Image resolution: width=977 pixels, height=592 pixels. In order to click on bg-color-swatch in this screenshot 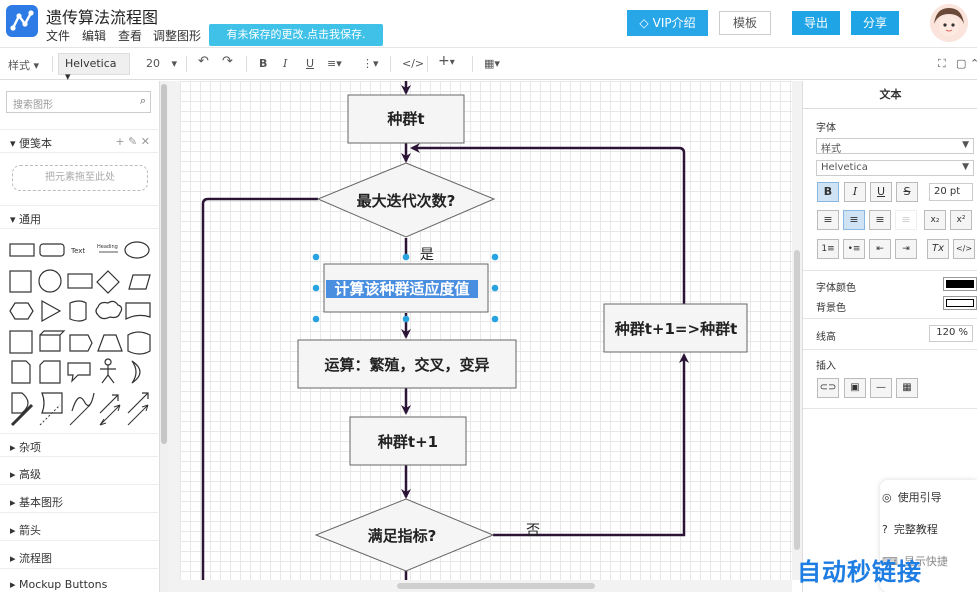, I will do `click(960, 303)`.